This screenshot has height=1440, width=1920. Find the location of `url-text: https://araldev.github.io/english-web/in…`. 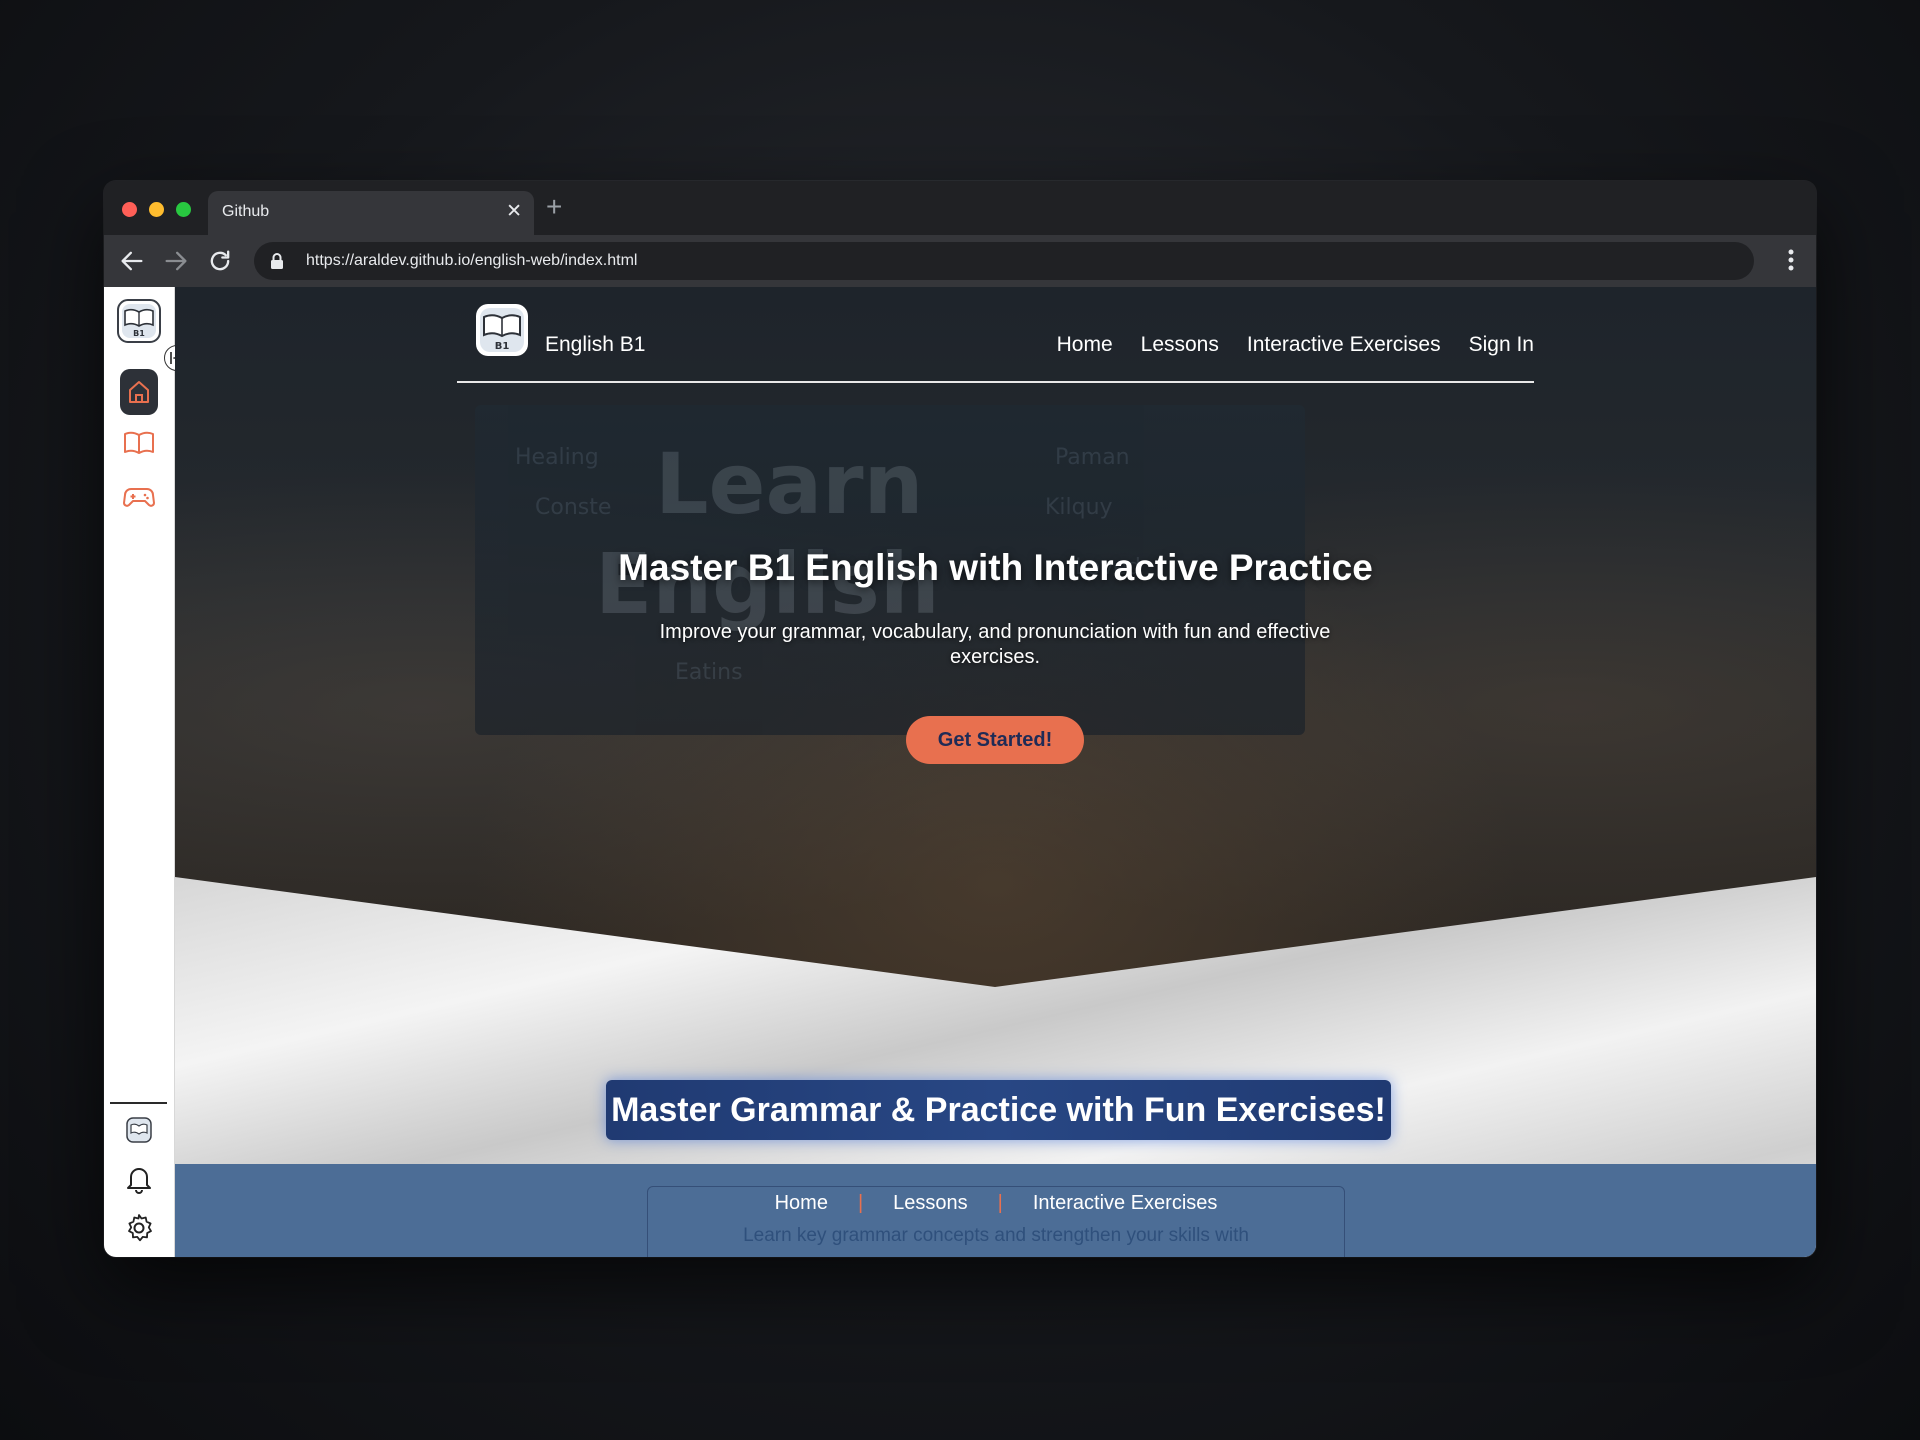

url-text: https://araldev.github.io/english-web/in… is located at coordinates (472, 260).